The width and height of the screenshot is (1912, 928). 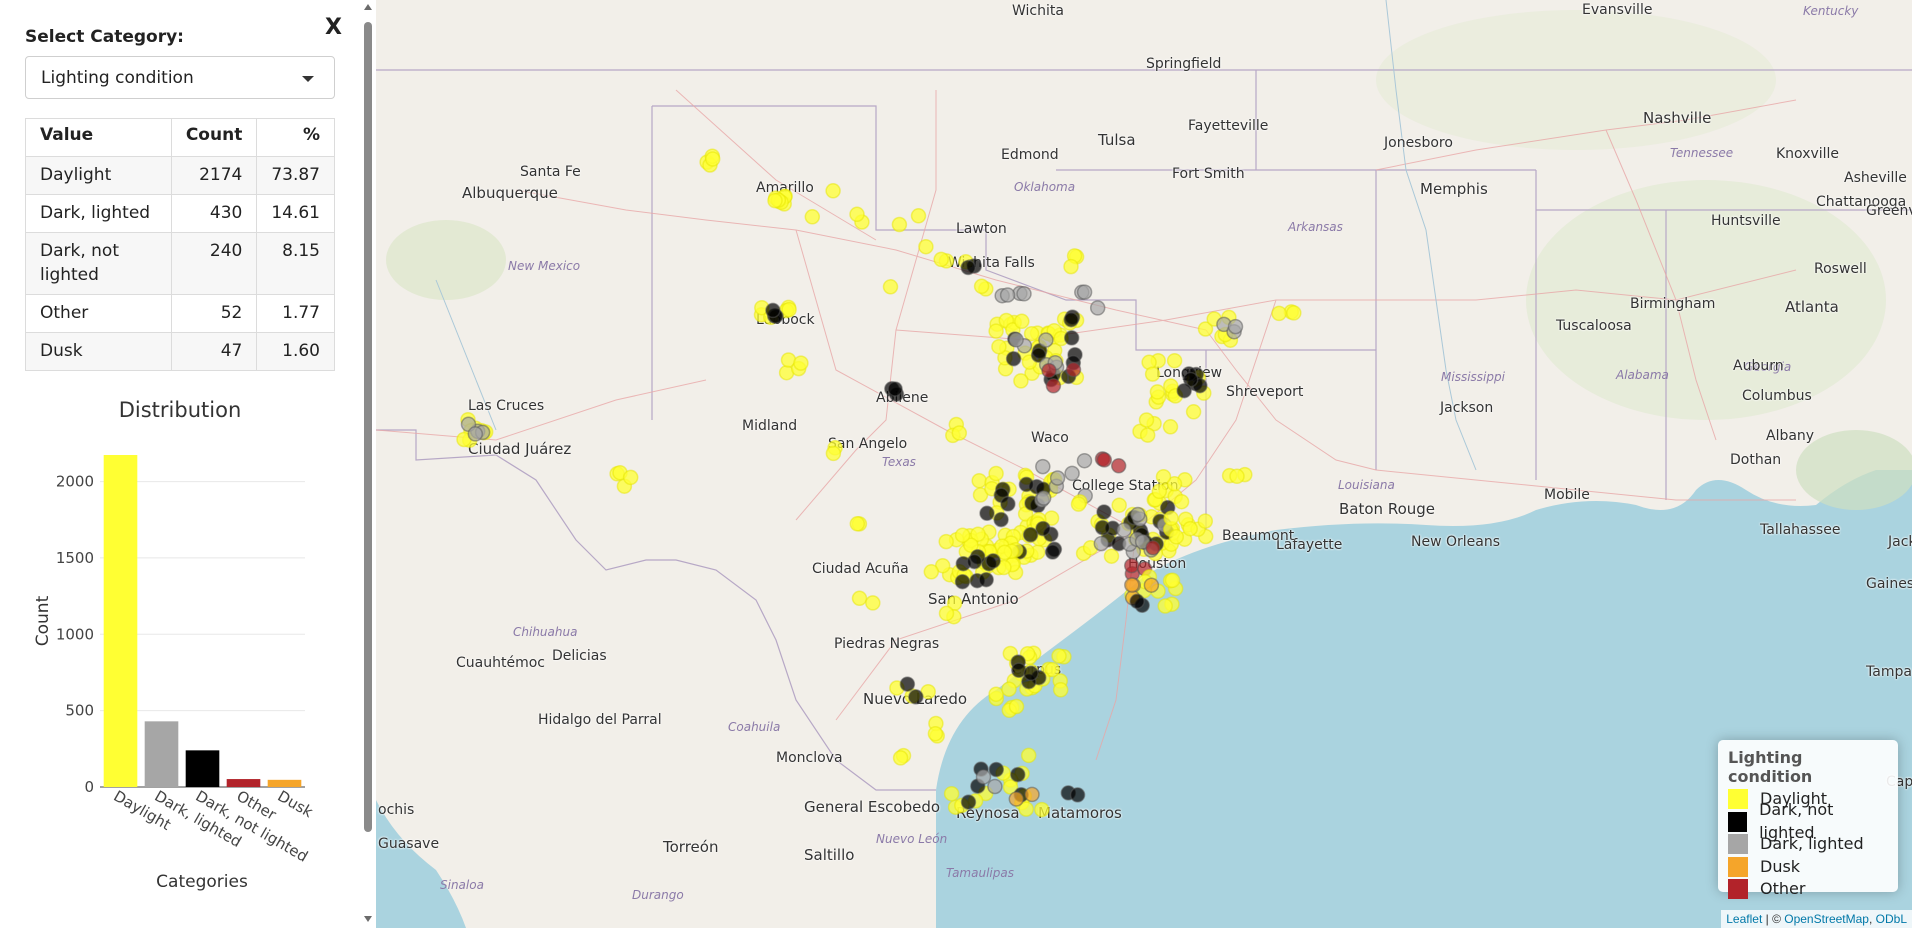 What do you see at coordinates (1744, 919) in the screenshot?
I see `leaflet-link: Leaflet` at bounding box center [1744, 919].